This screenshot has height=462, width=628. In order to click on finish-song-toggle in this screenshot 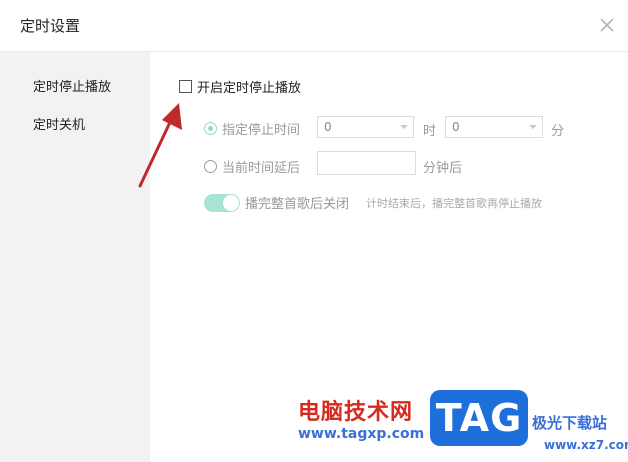, I will do `click(222, 202)`.